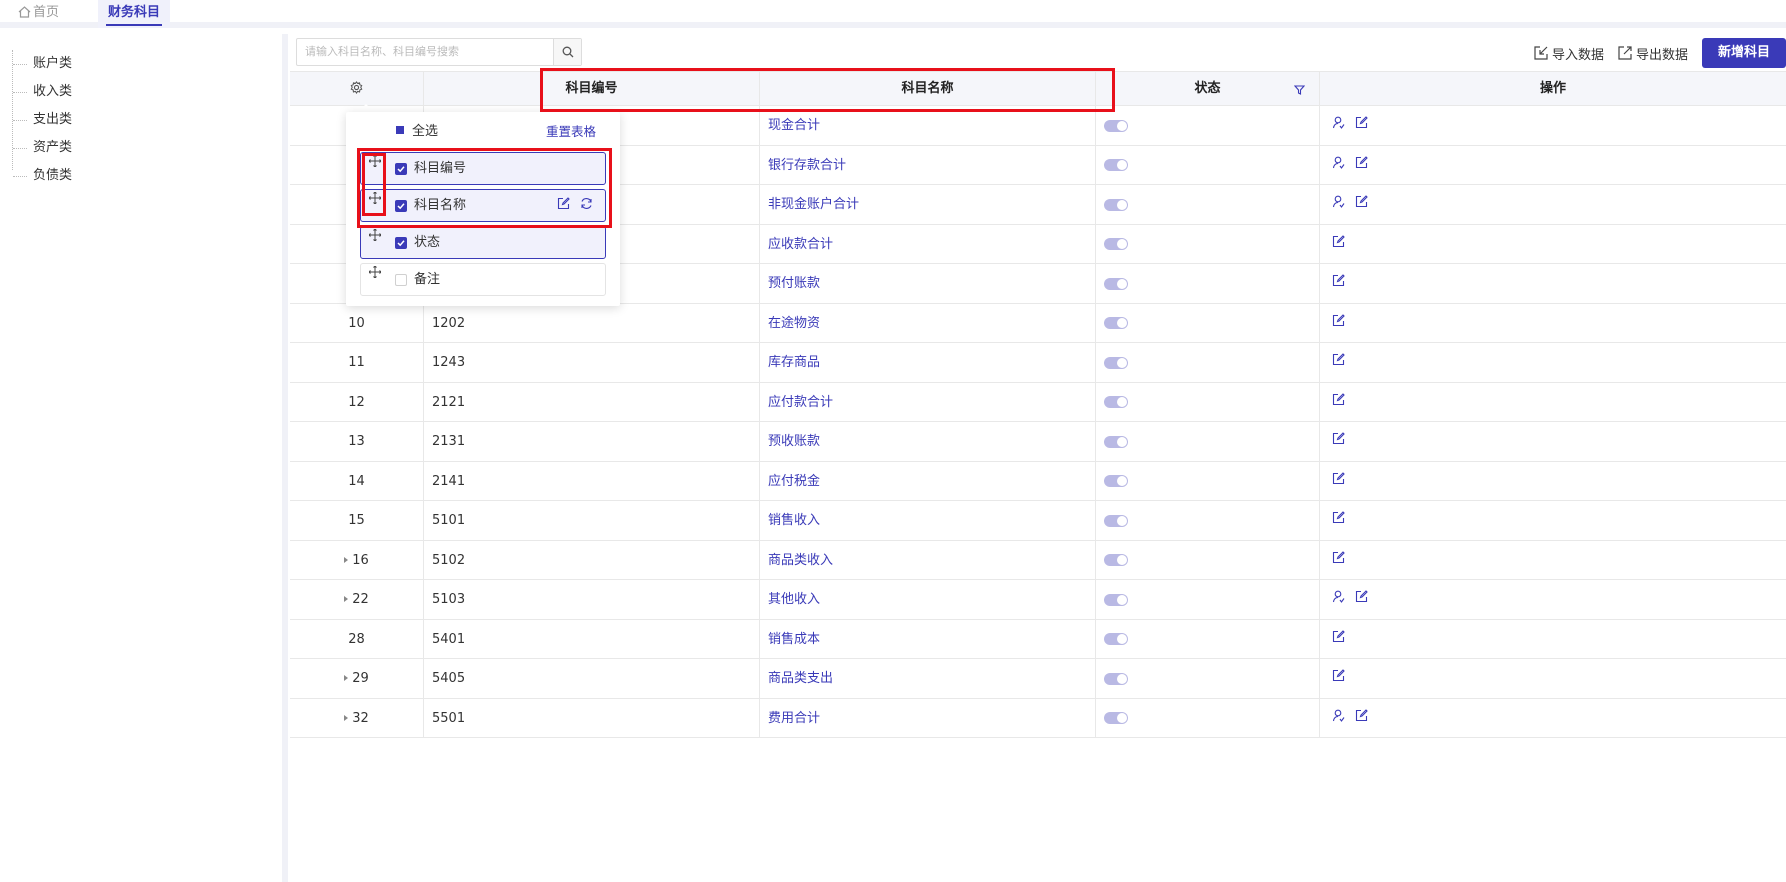 This screenshot has width=1786, height=882. I want to click on subject-name-link: 应付税金, so click(794, 481).